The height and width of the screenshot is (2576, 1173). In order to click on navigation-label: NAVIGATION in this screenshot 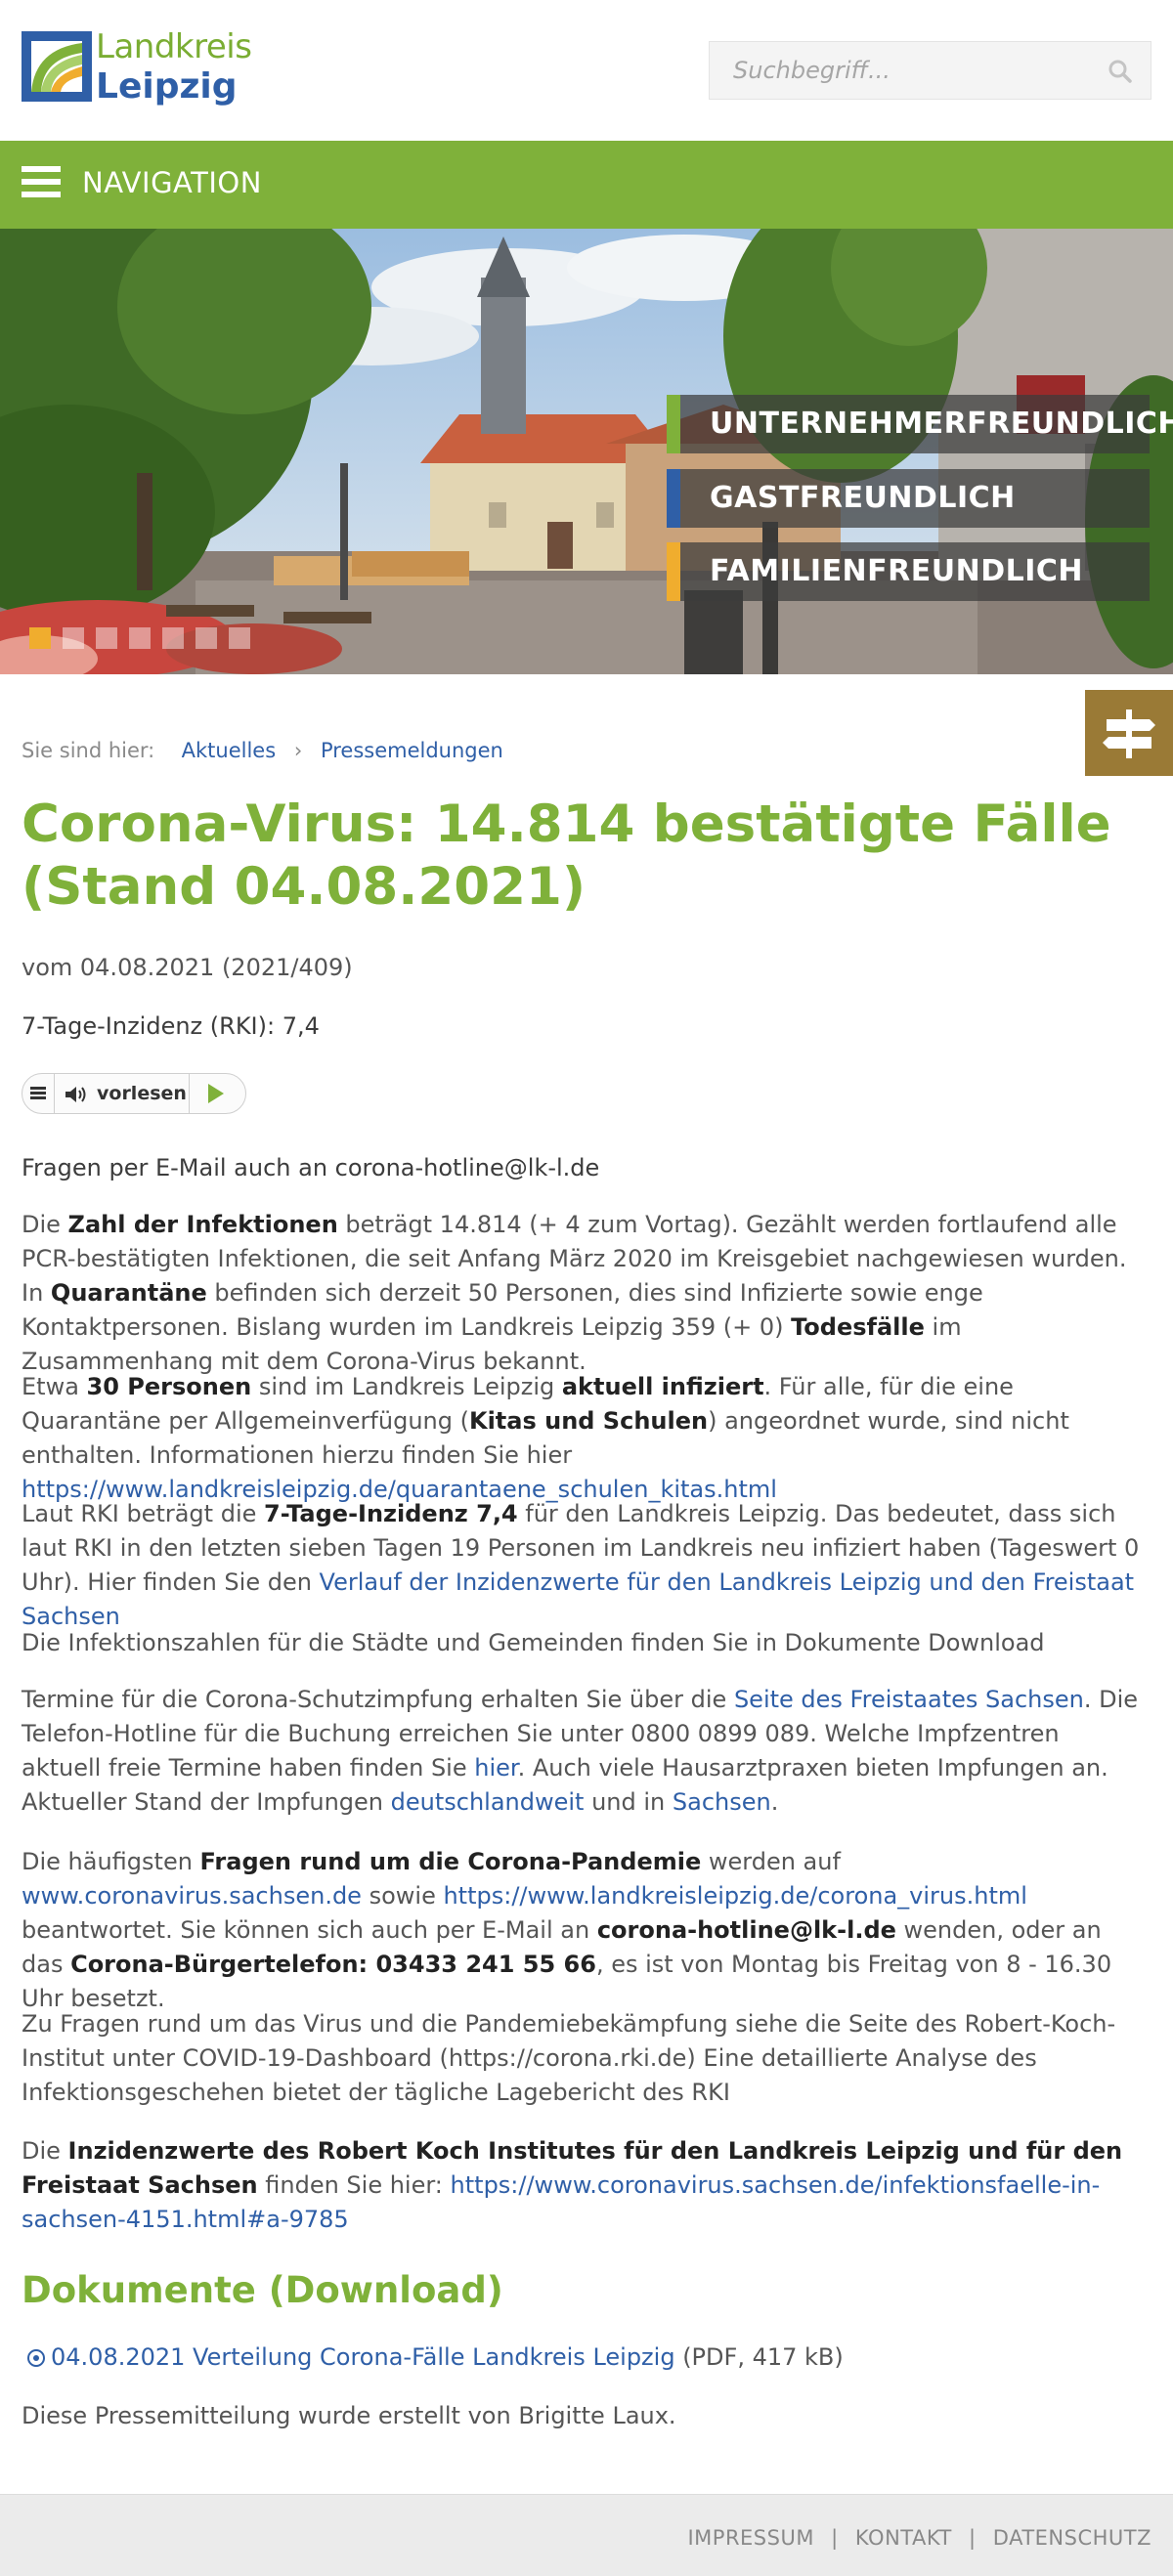, I will do `click(172, 183)`.